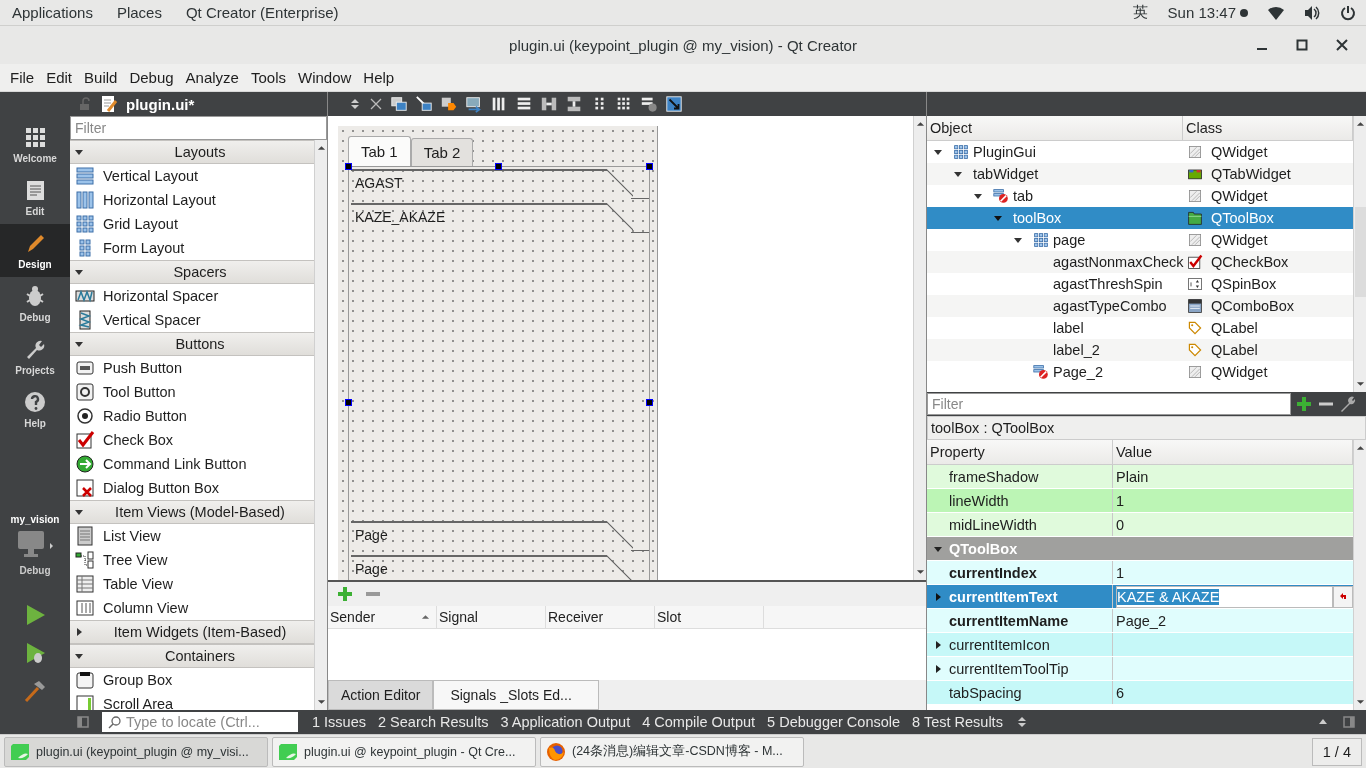 The height and width of the screenshot is (768, 1366). What do you see at coordinates (379, 77) in the screenshot?
I see `menu-item: Help` at bounding box center [379, 77].